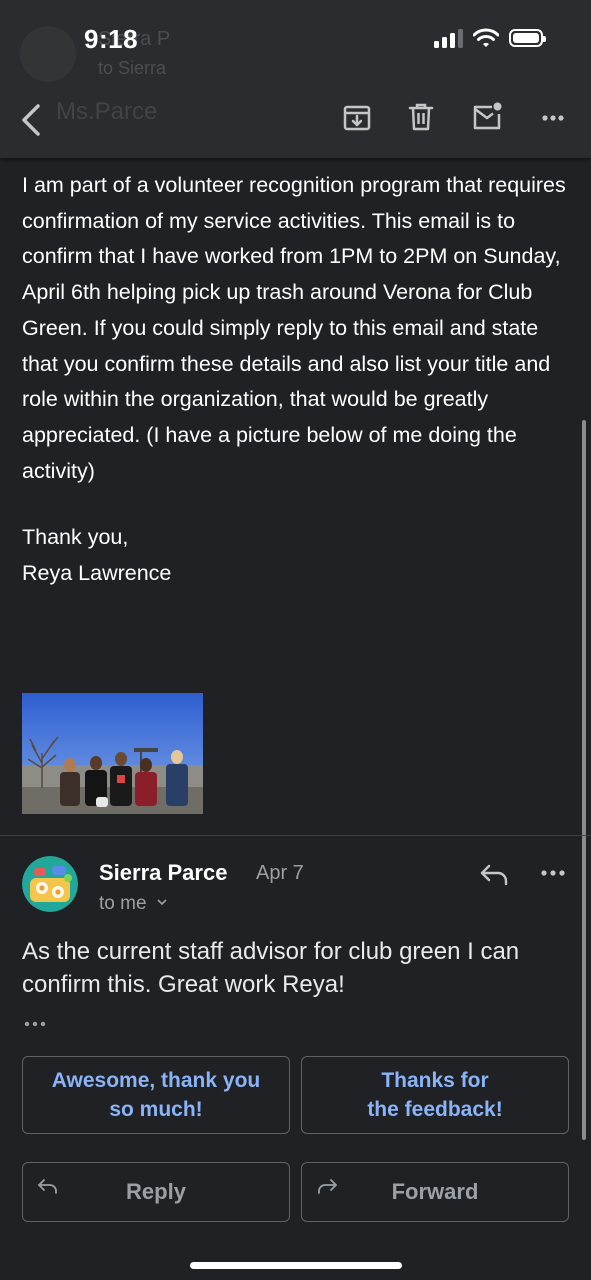 This screenshot has height=1280, width=591. Describe the element at coordinates (97, 572) in the screenshot. I see `email-signature: Reya Lawrence` at that location.